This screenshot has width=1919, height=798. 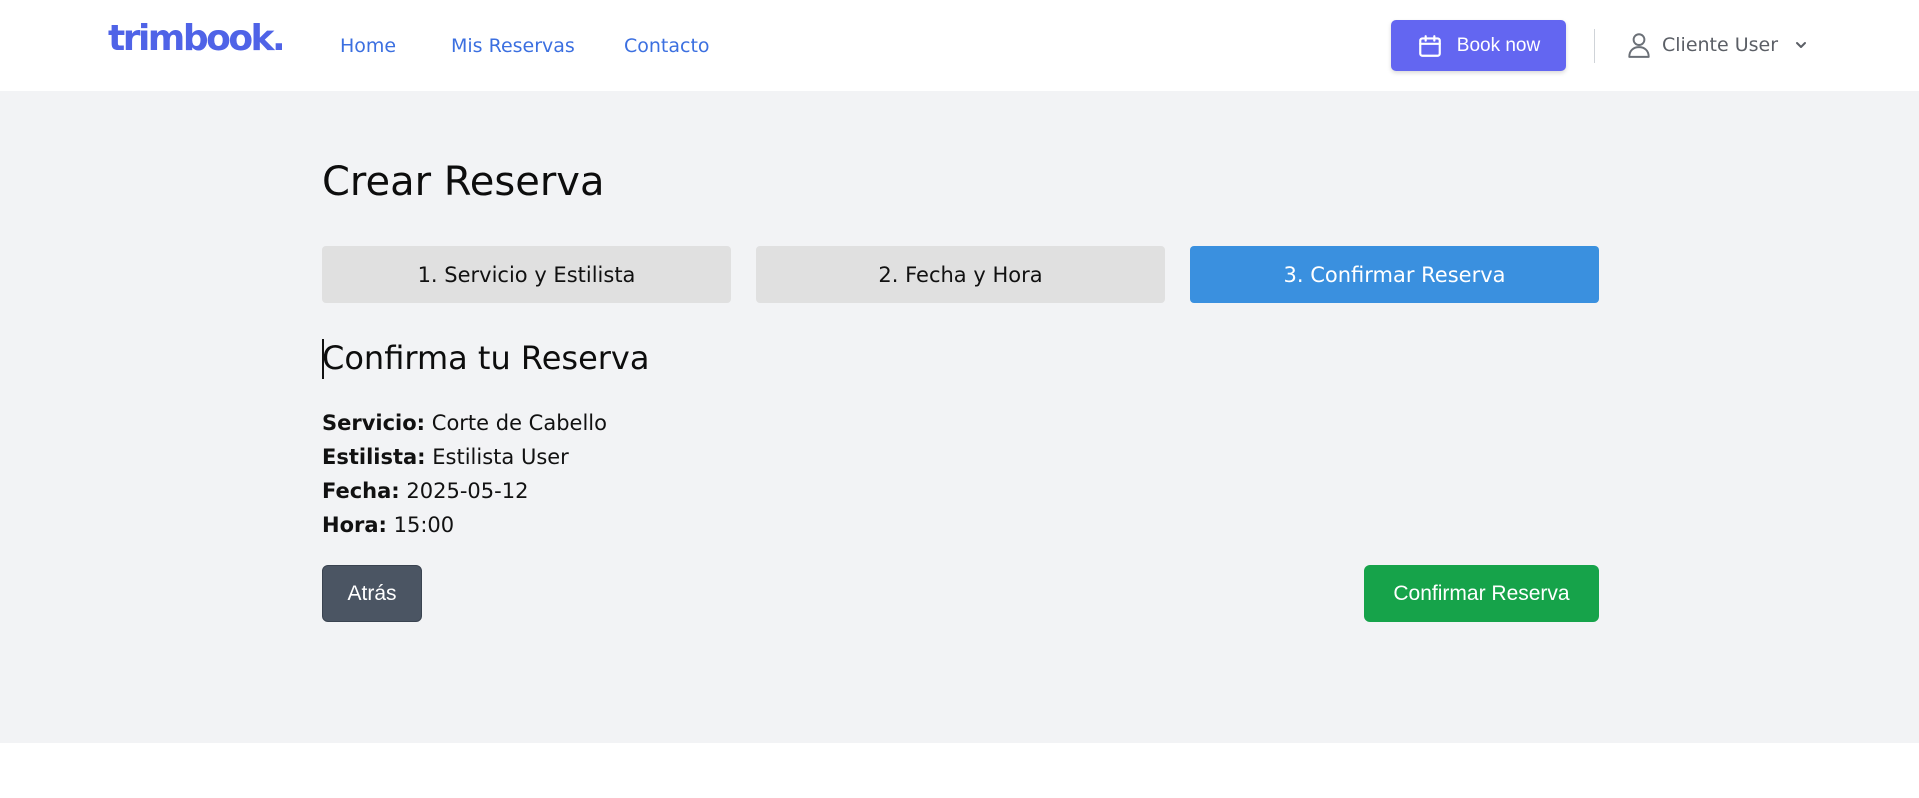 What do you see at coordinates (667, 46) in the screenshot?
I see `nav-link-contacto: Contacto` at bounding box center [667, 46].